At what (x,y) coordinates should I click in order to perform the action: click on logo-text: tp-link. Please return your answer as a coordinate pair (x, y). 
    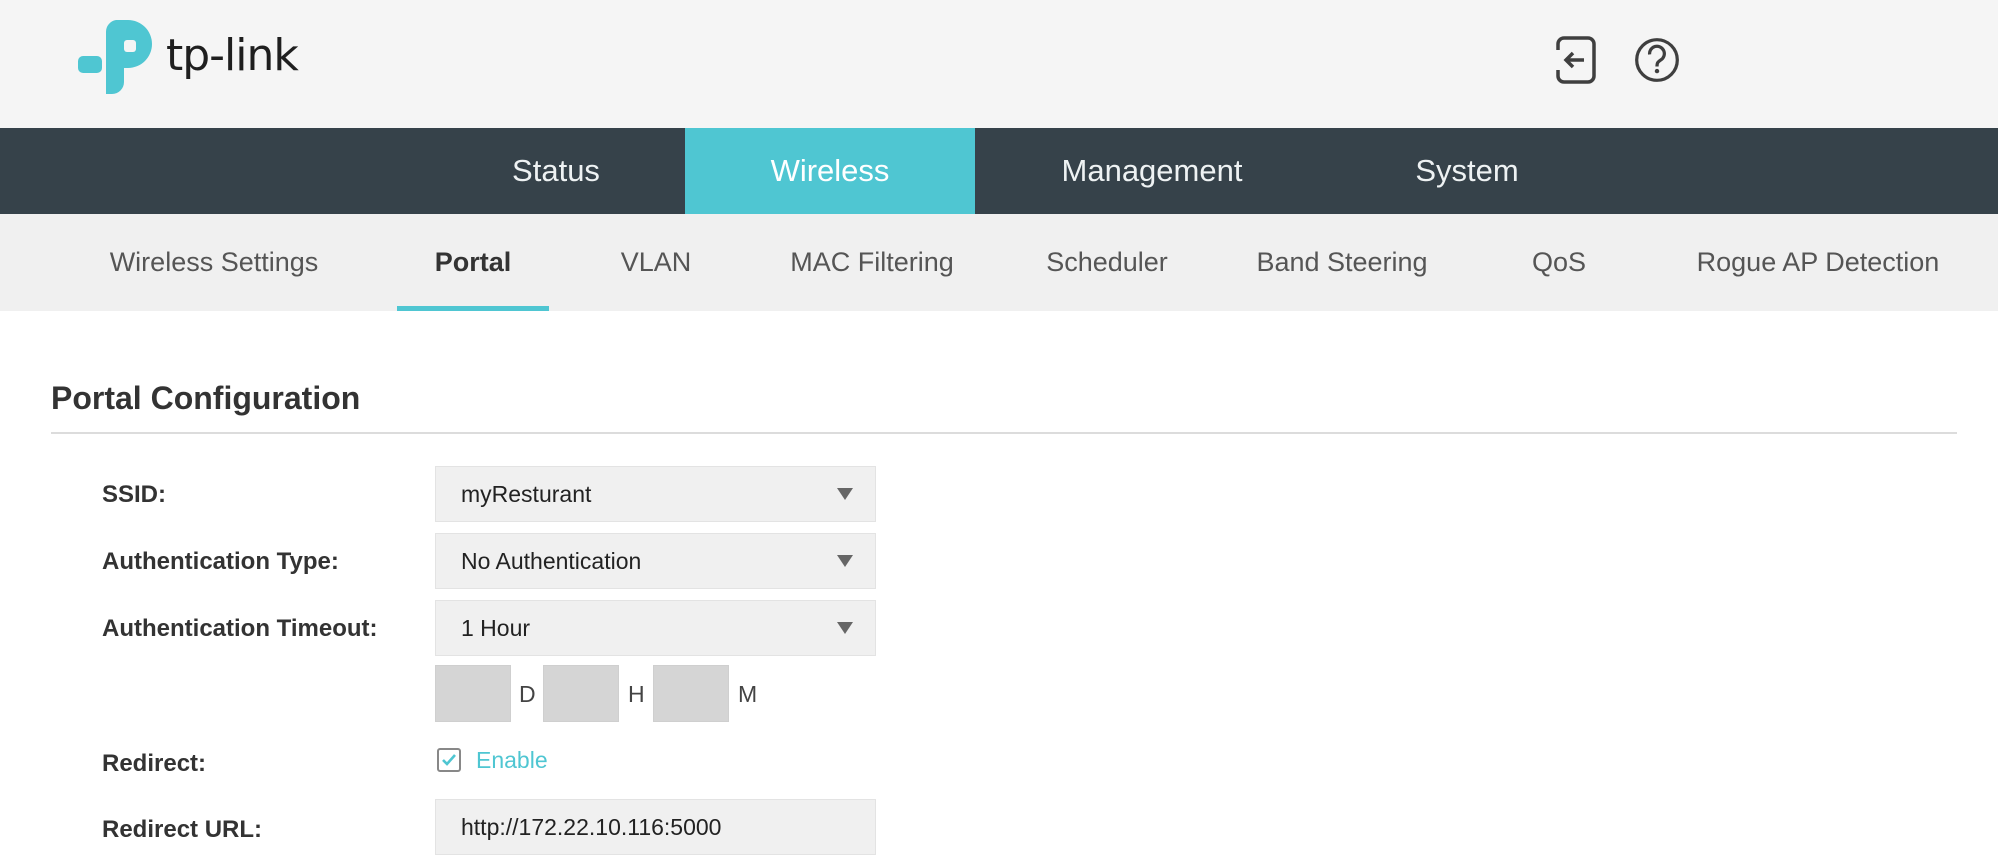
    Looking at the image, I should click on (232, 55).